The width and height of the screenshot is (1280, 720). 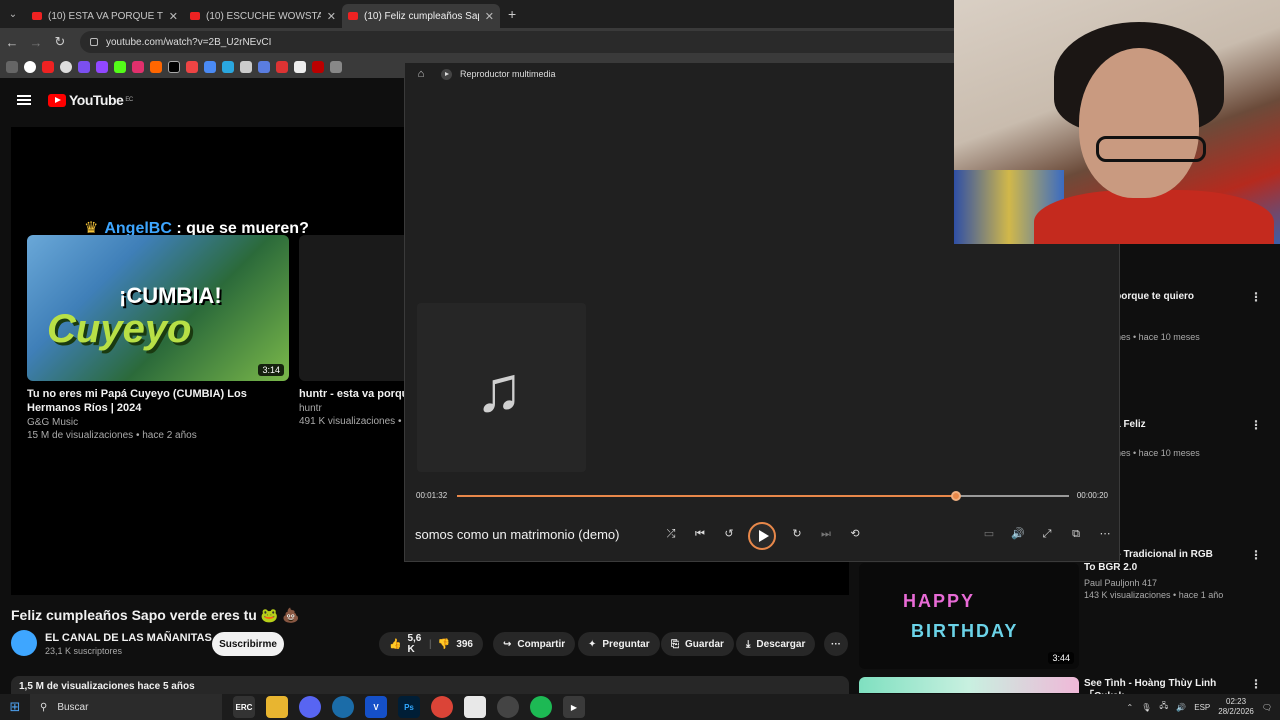 What do you see at coordinates (189, 42) in the screenshot?
I see `url-text: youtube.com/watch?v=2B_U2rNEvCI` at bounding box center [189, 42].